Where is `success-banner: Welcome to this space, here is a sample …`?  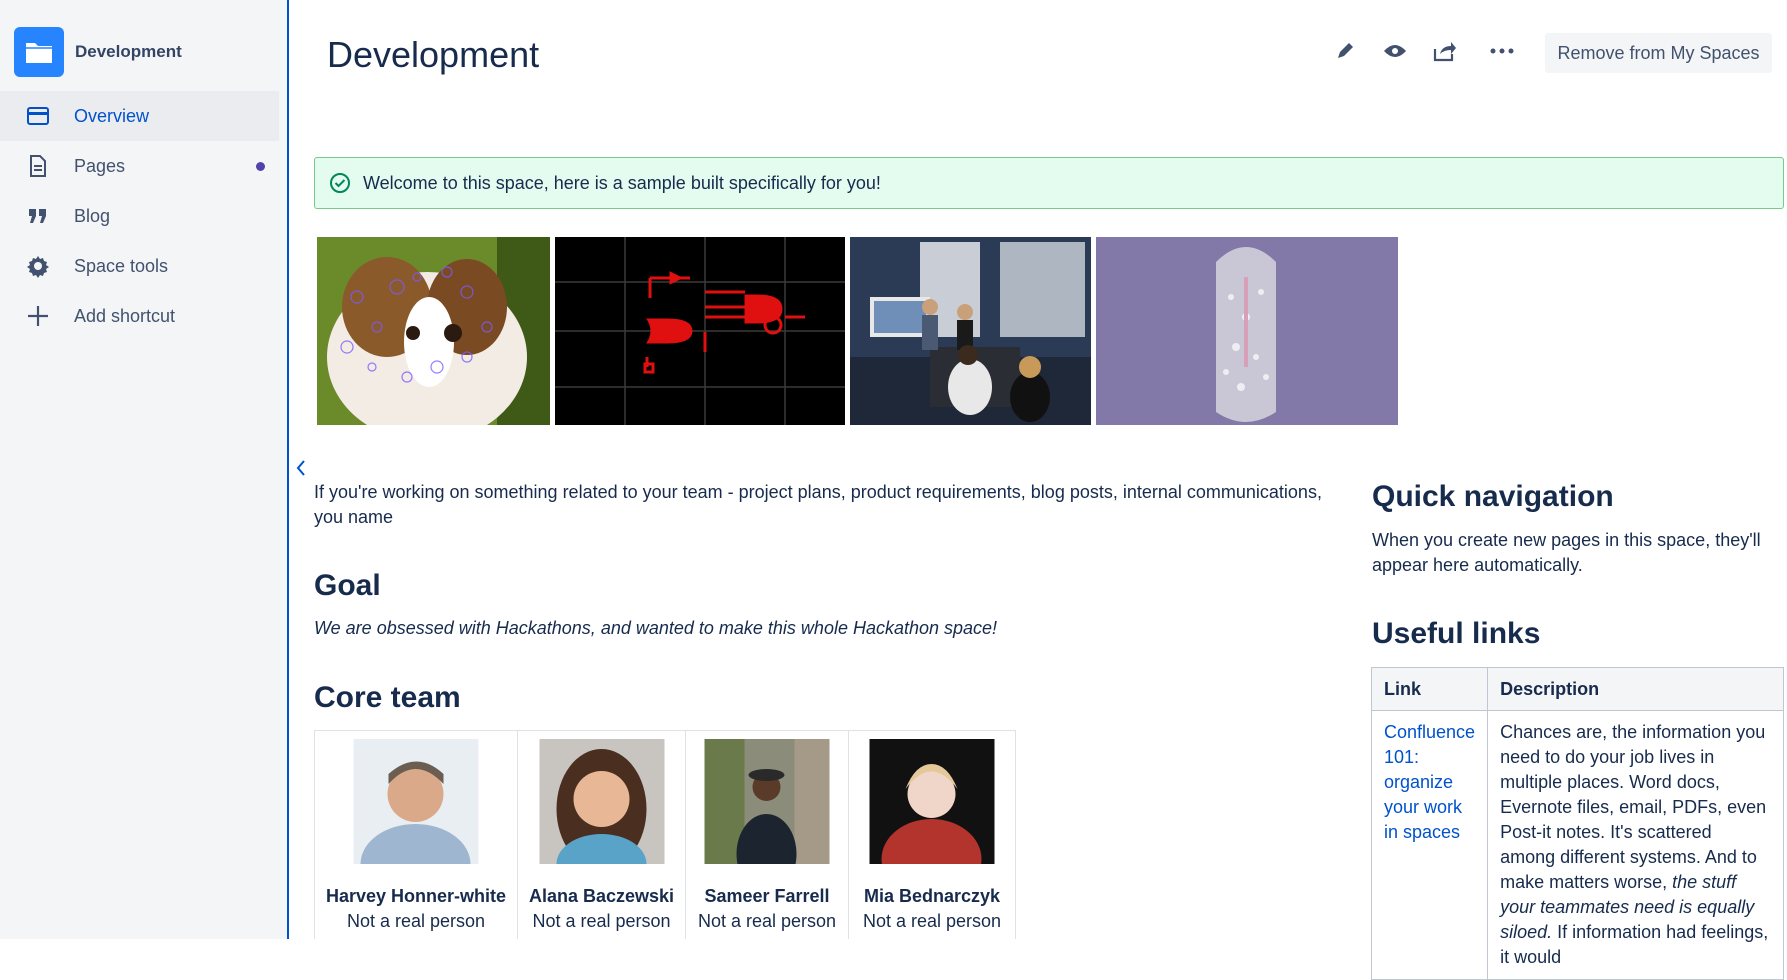
success-banner: Welcome to this space, here is a sample … is located at coordinates (1049, 183).